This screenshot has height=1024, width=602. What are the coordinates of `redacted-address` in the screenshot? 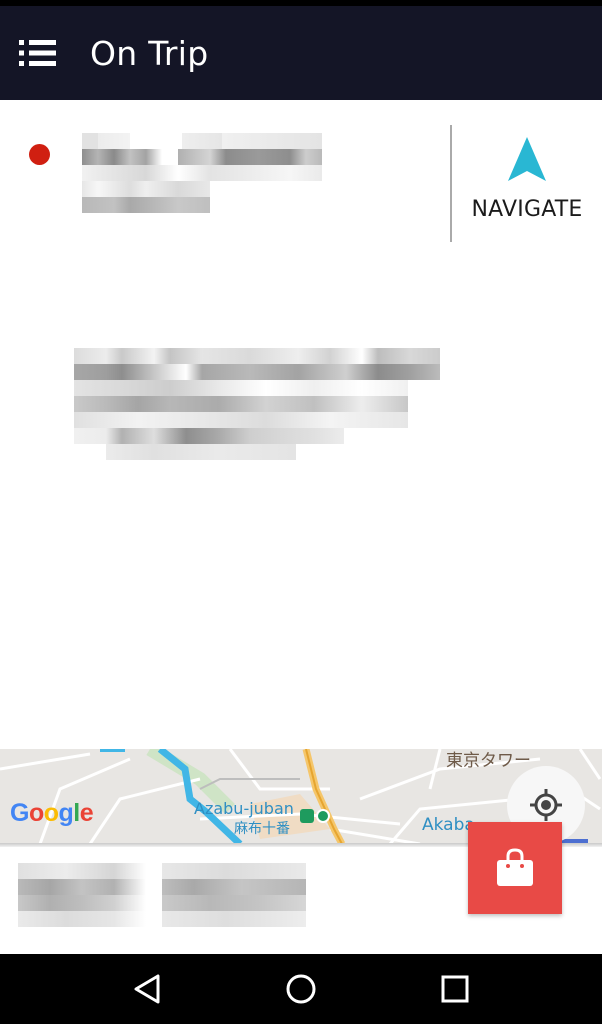 It's located at (257, 419).